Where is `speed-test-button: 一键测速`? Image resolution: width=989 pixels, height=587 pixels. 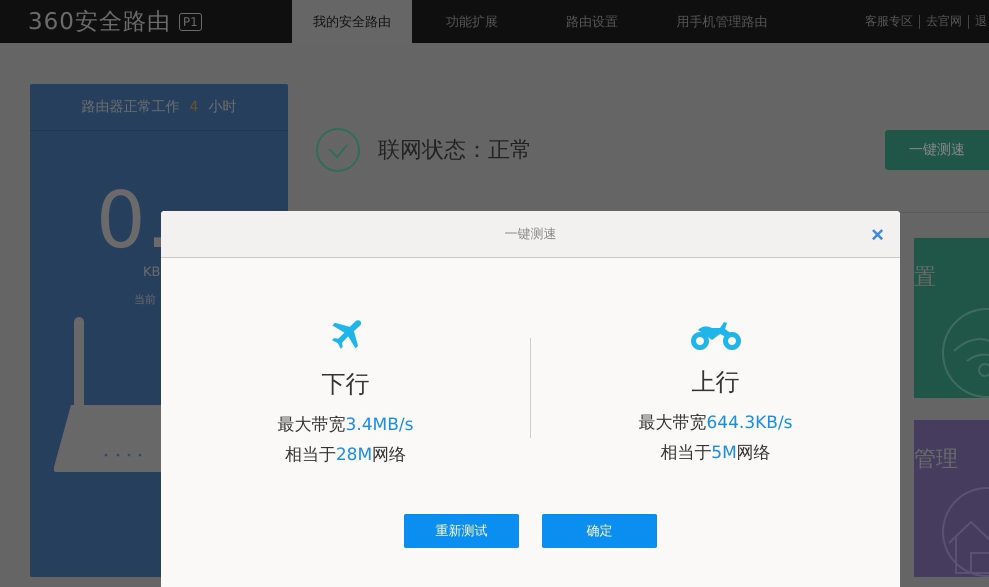
speed-test-button: 一键测速 is located at coordinates (937, 150).